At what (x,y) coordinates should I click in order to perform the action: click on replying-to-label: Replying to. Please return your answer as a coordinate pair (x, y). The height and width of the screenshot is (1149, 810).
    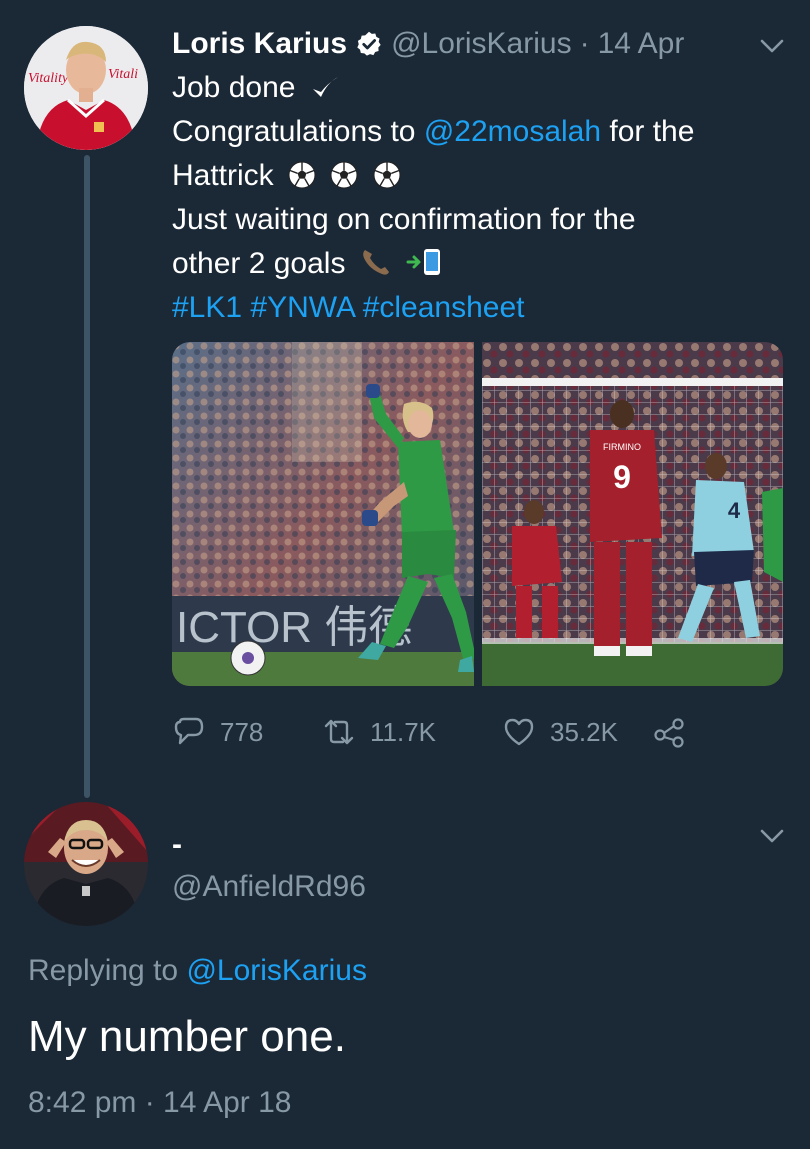
    Looking at the image, I should click on (107, 970).